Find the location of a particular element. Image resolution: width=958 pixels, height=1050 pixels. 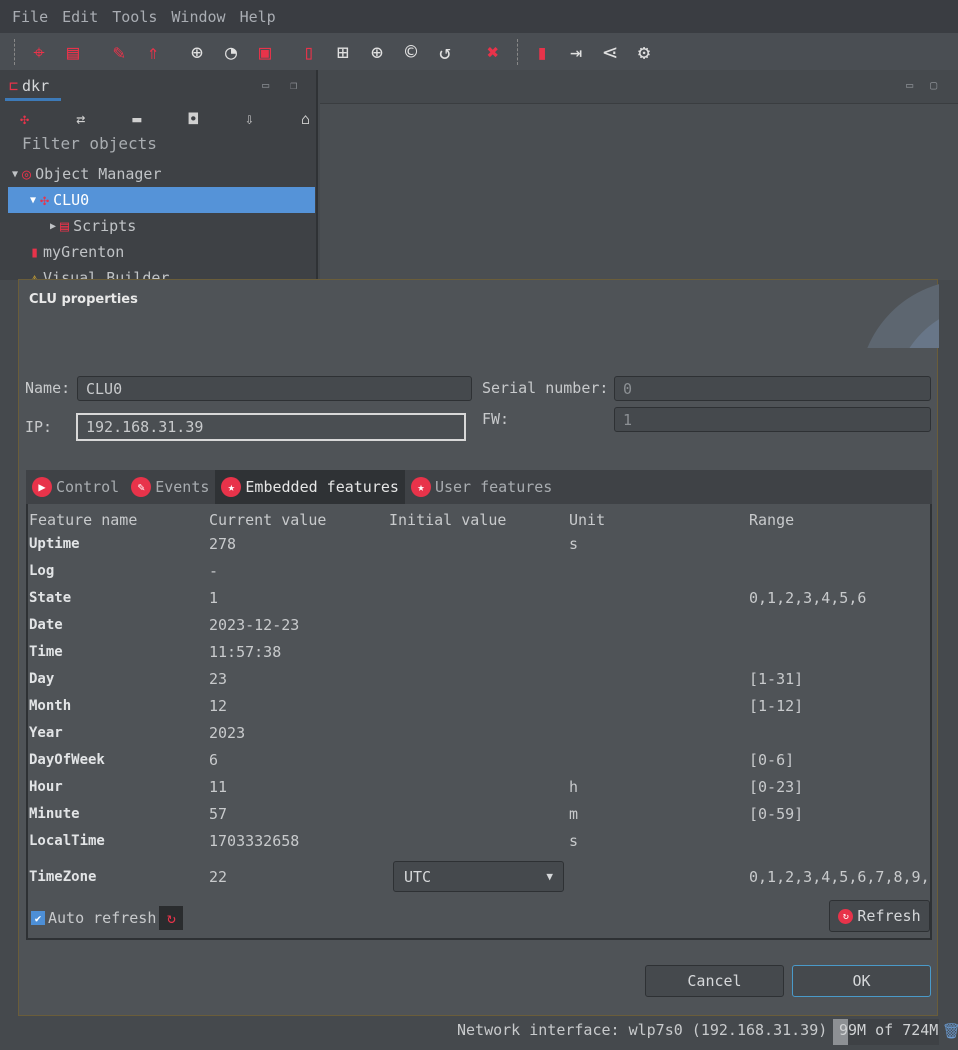

tab-control: ▶ Control is located at coordinates (75, 487).